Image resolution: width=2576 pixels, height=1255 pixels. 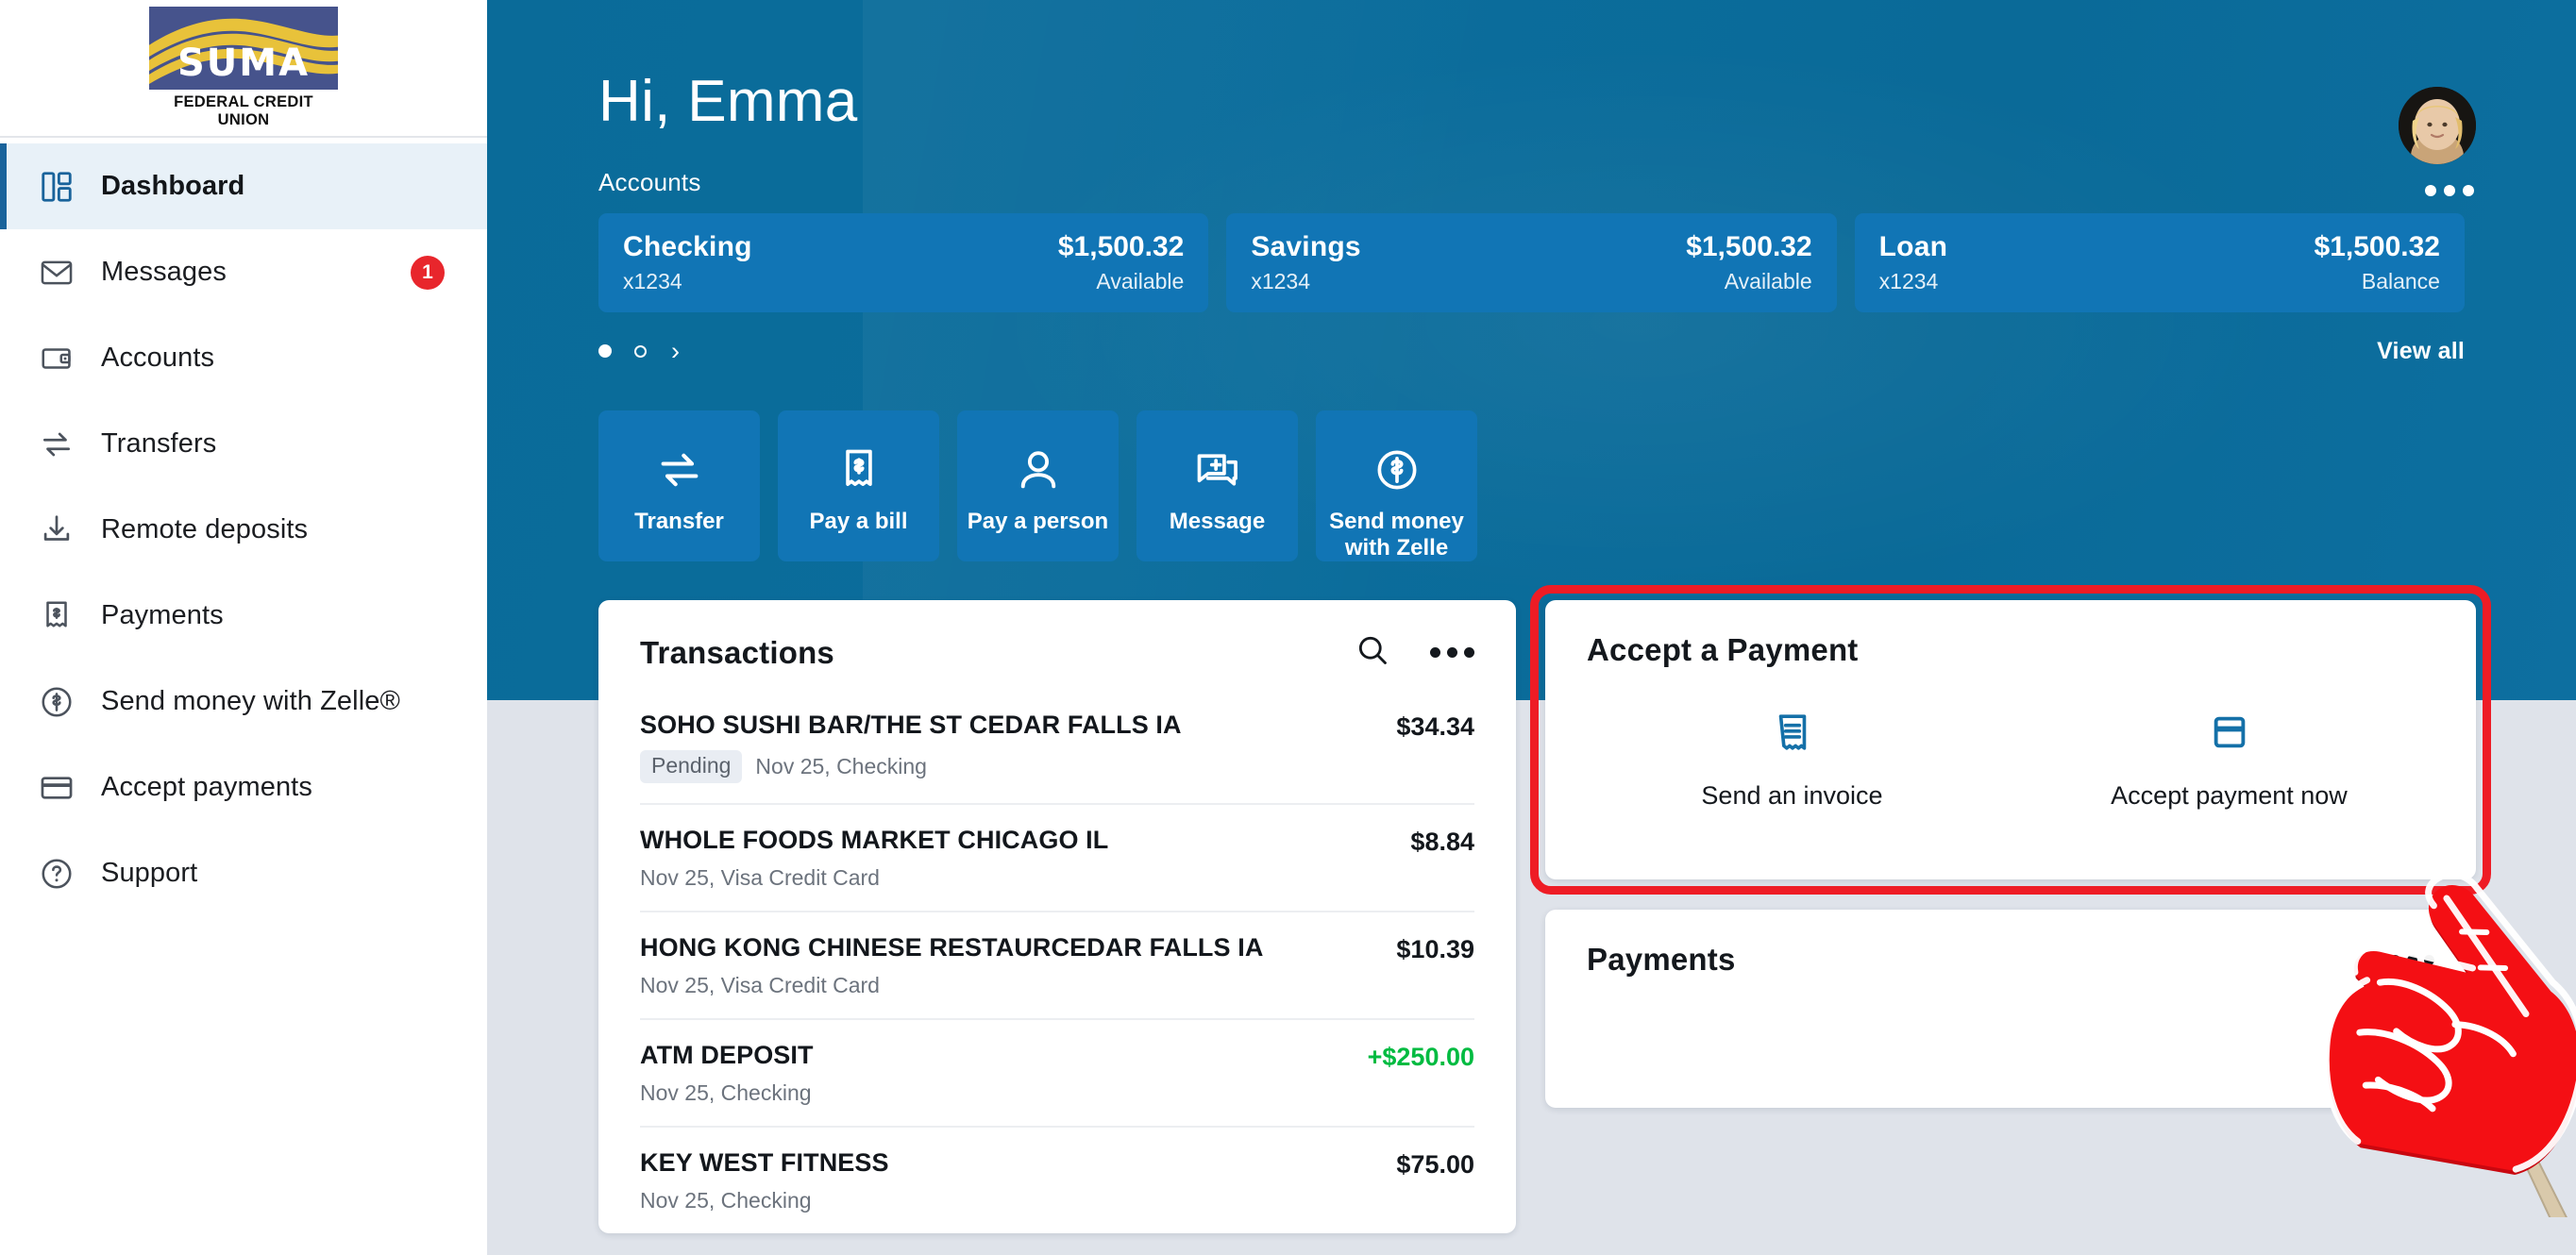 I want to click on payments-overflow-menu, so click(x=2412, y=959).